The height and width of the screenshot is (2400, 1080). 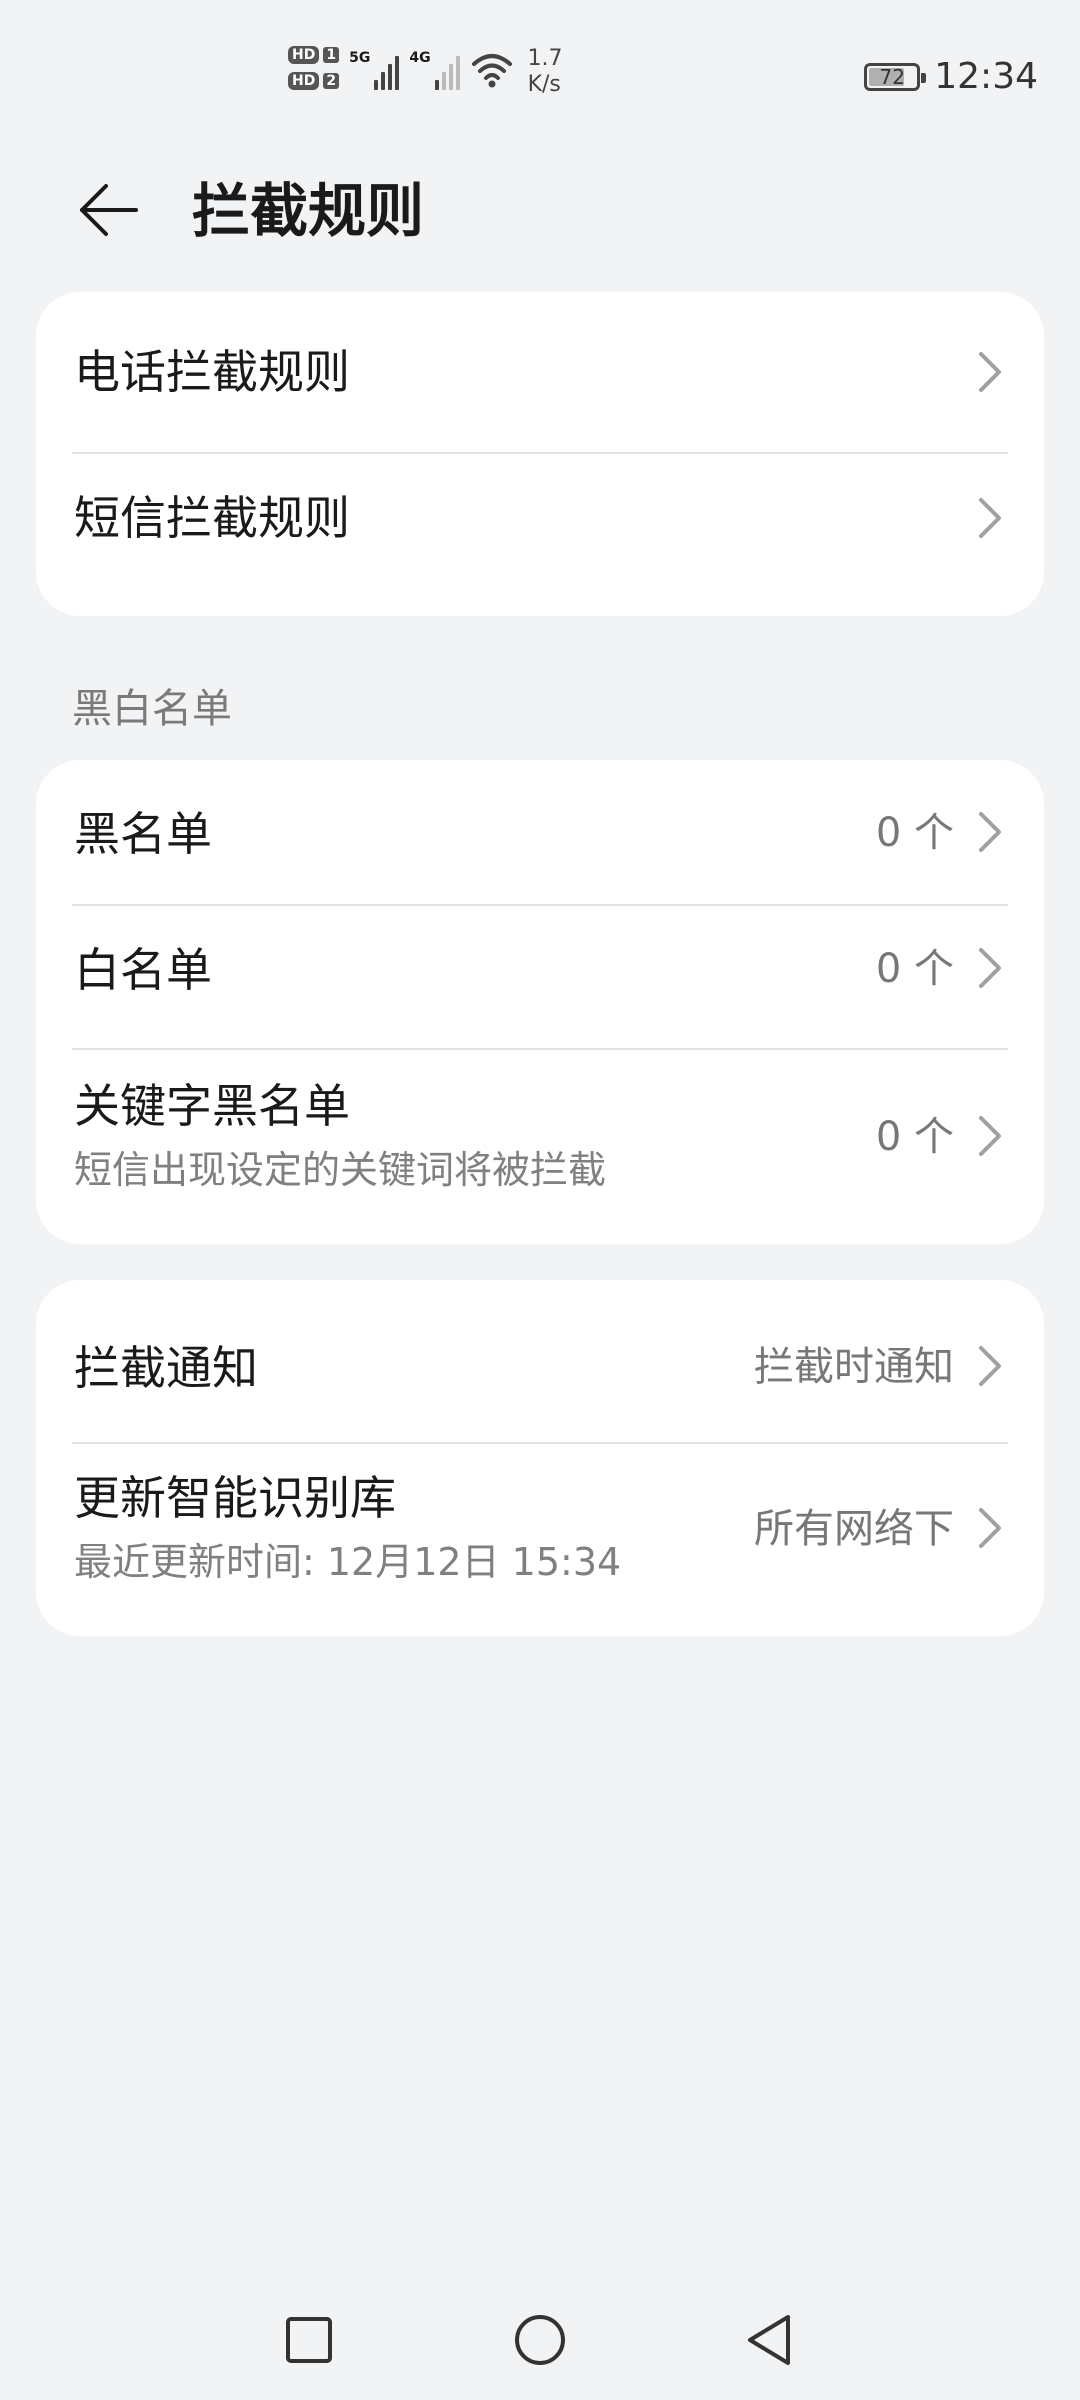 I want to click on item-value: 拦截时通知, so click(x=854, y=1367).